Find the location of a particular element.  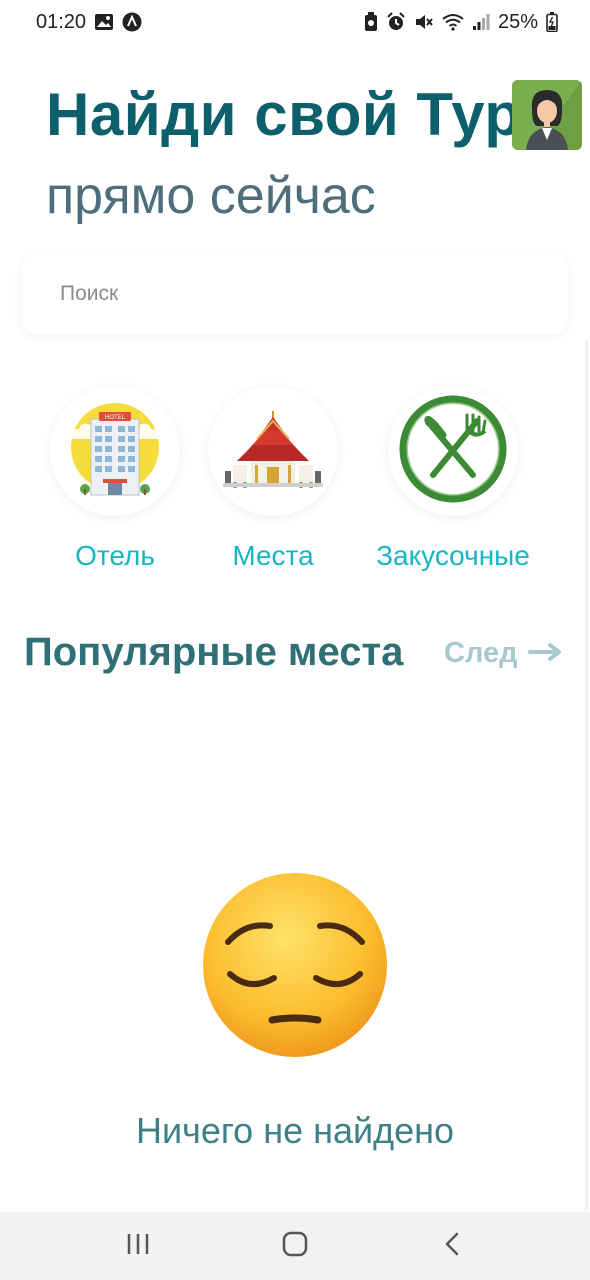

temple-icon is located at coordinates (273, 451).